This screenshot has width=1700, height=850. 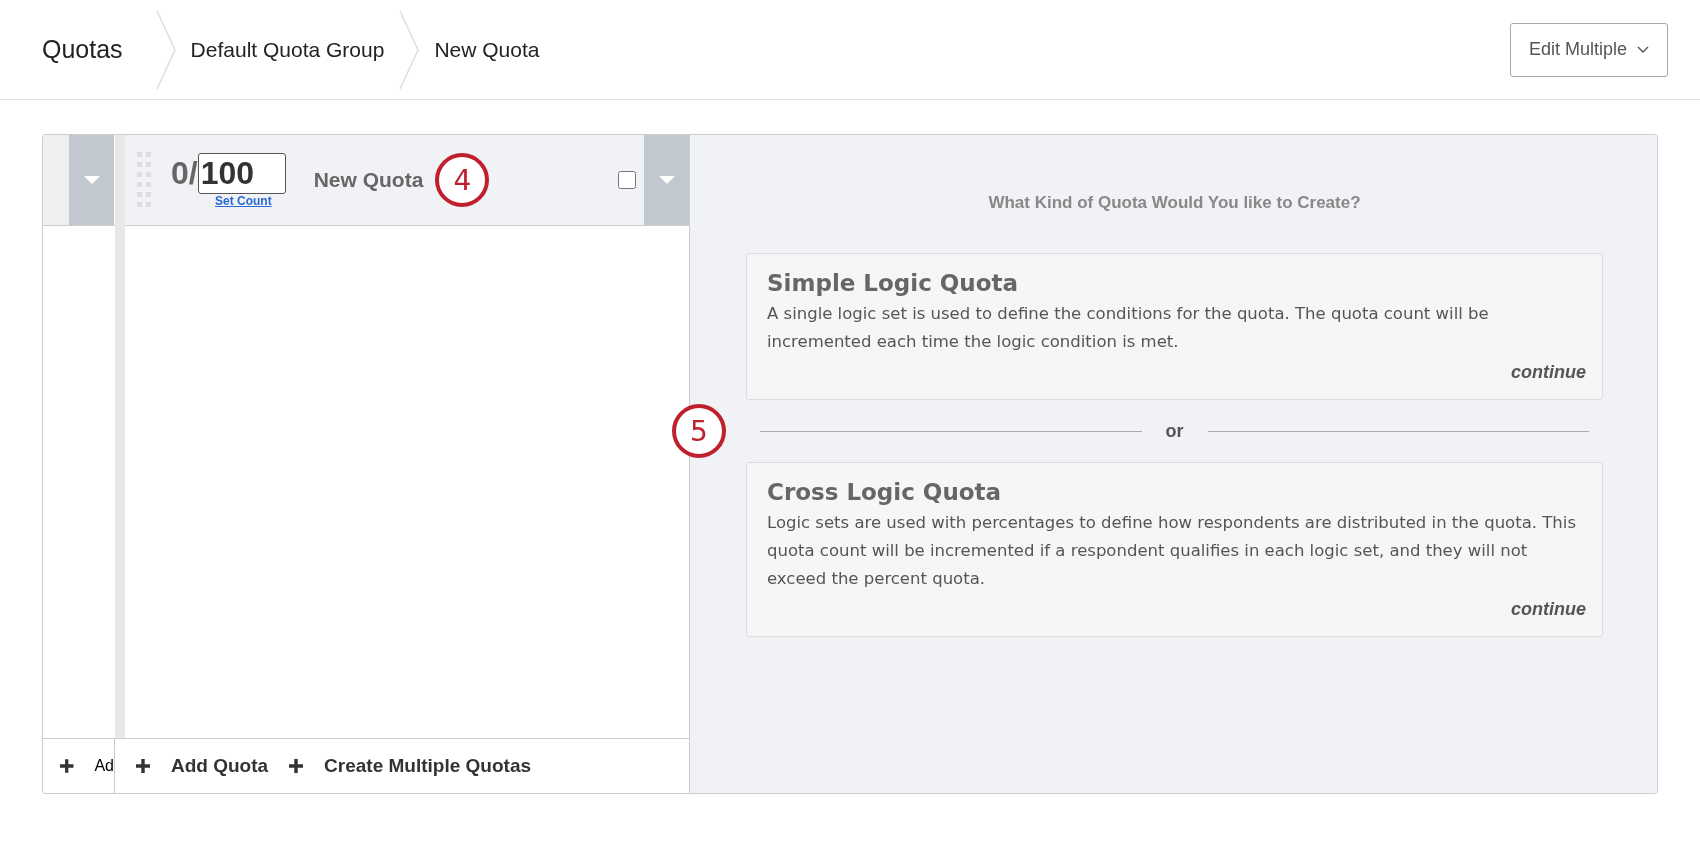 What do you see at coordinates (462, 180) in the screenshot?
I see `callout-badge: 4` at bounding box center [462, 180].